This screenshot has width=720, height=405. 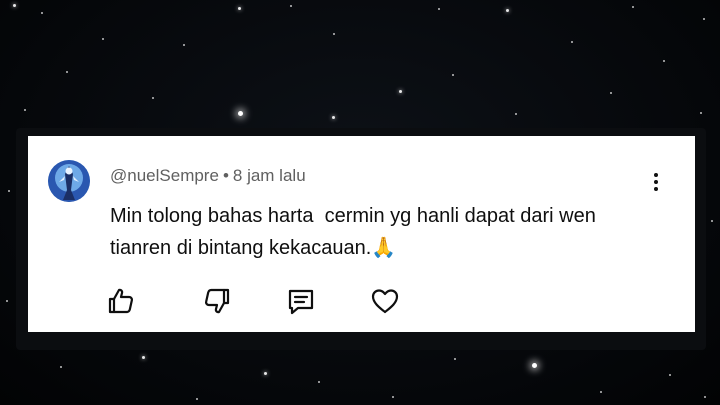 I want to click on comment-meta: @nuelSempre • 8 jam lalu, so click(x=208, y=176).